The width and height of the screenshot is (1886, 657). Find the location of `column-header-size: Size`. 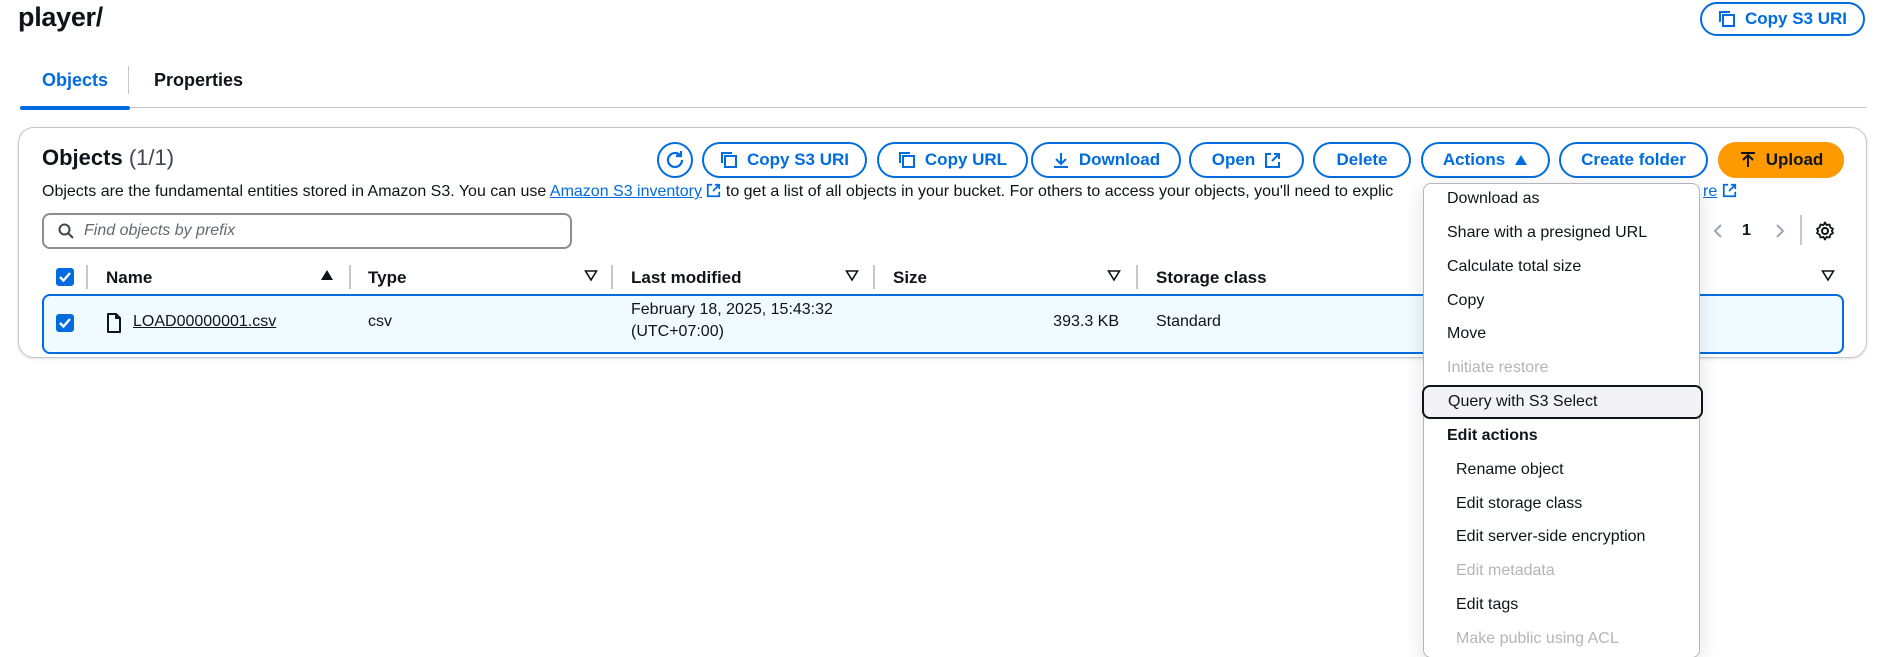

column-header-size: Size is located at coordinates (910, 278).